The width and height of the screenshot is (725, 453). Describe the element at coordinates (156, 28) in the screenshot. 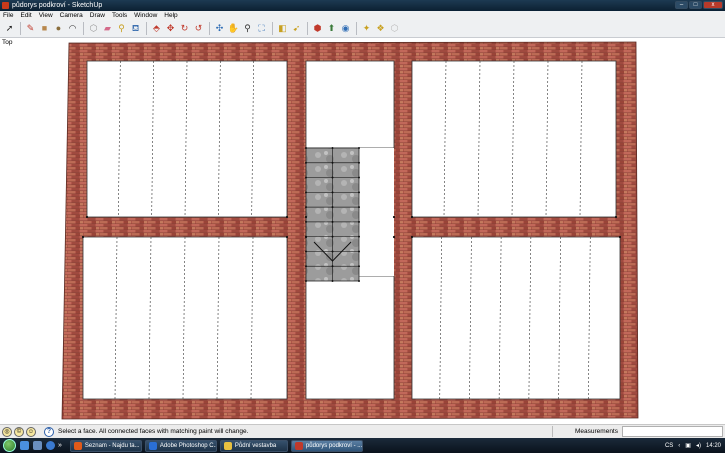

I see `push-pull-icon: ⬘` at that location.